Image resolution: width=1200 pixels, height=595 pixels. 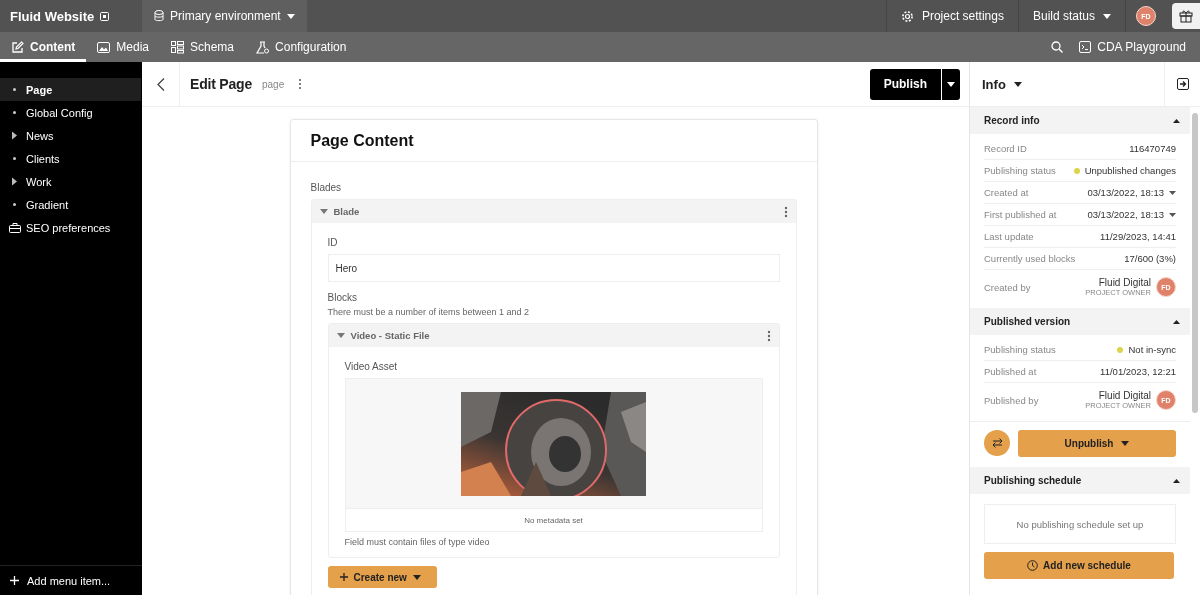 I want to click on cda-playground-button: CDA Playground, so click(x=1132, y=47).